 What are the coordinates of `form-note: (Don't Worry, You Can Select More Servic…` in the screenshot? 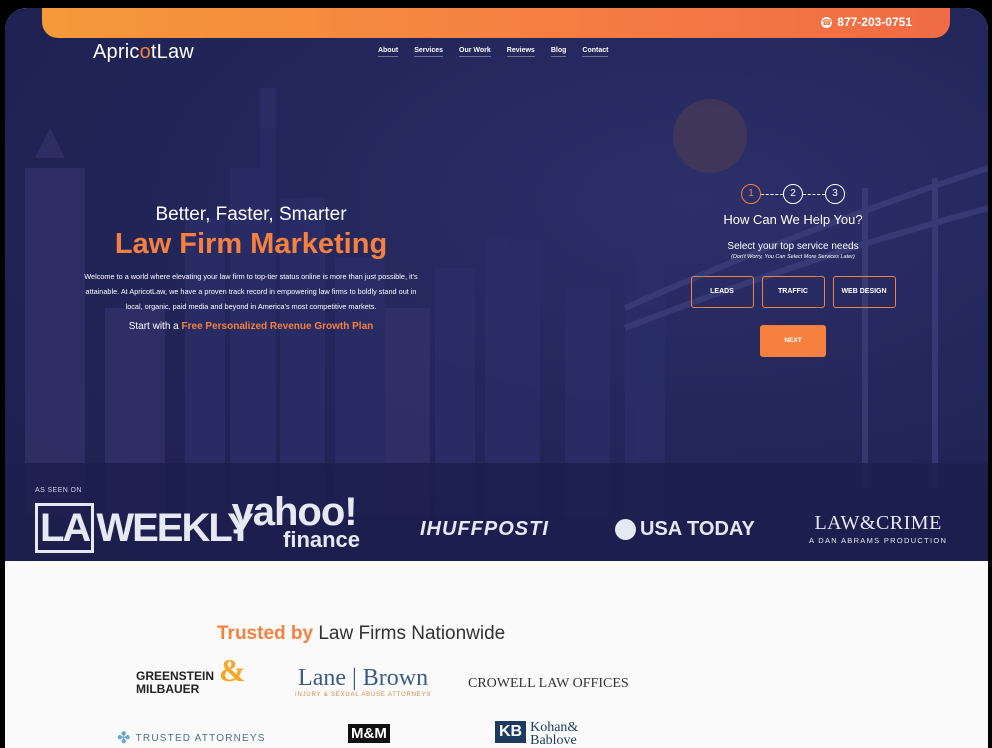 It's located at (793, 257).